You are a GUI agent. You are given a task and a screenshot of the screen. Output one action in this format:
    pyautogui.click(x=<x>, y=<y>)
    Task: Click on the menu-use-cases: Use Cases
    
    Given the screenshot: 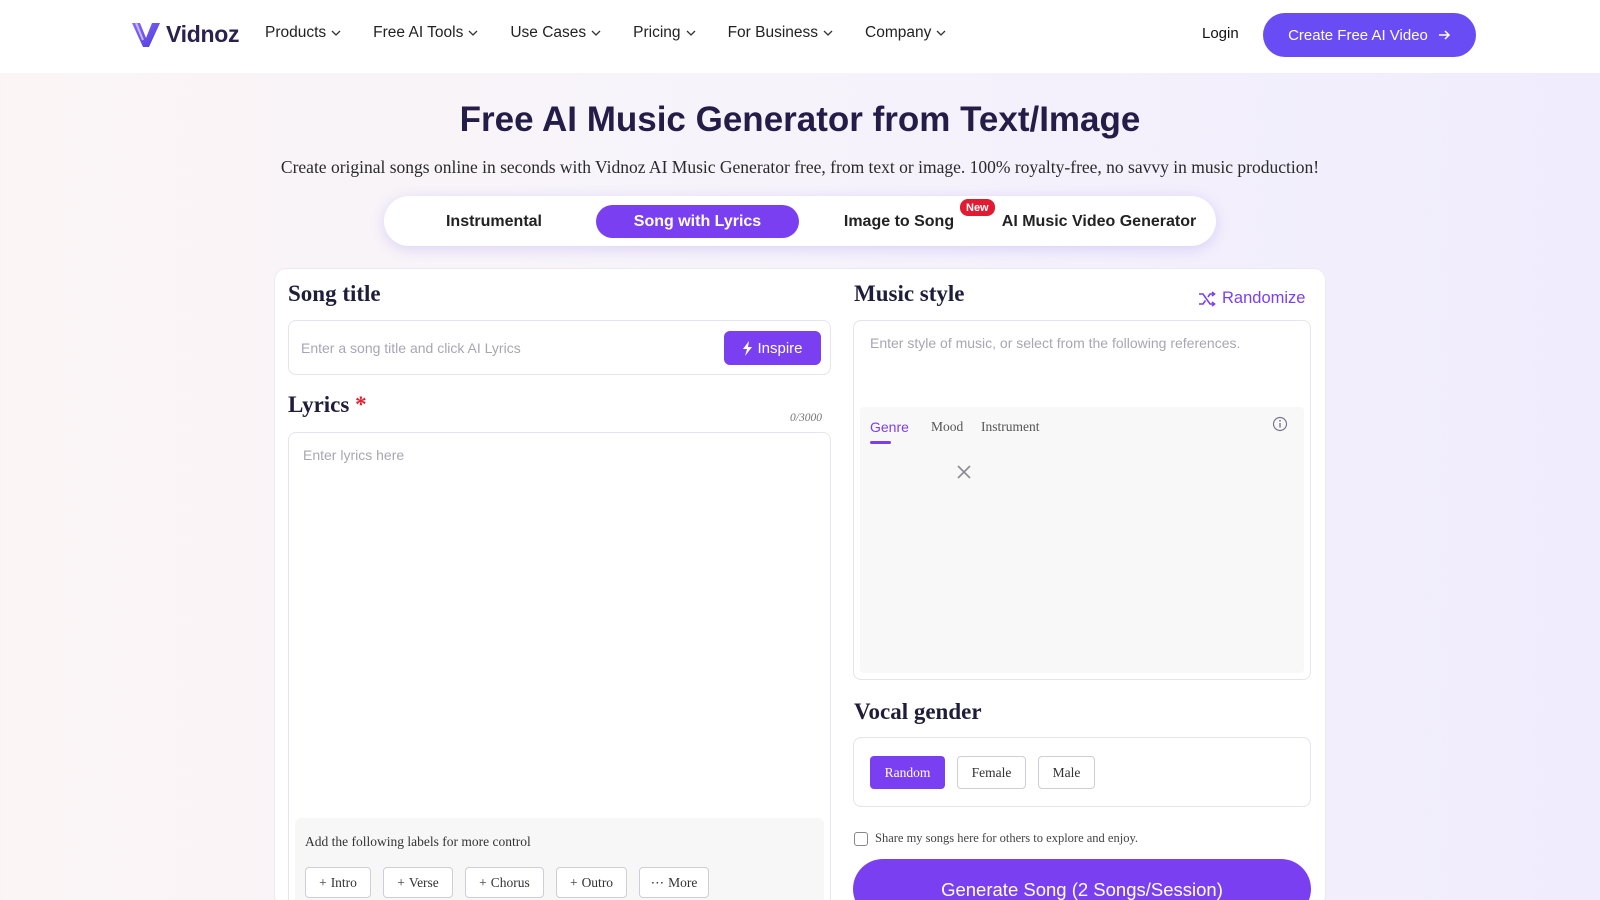 What is the action you would take?
    pyautogui.click(x=555, y=33)
    